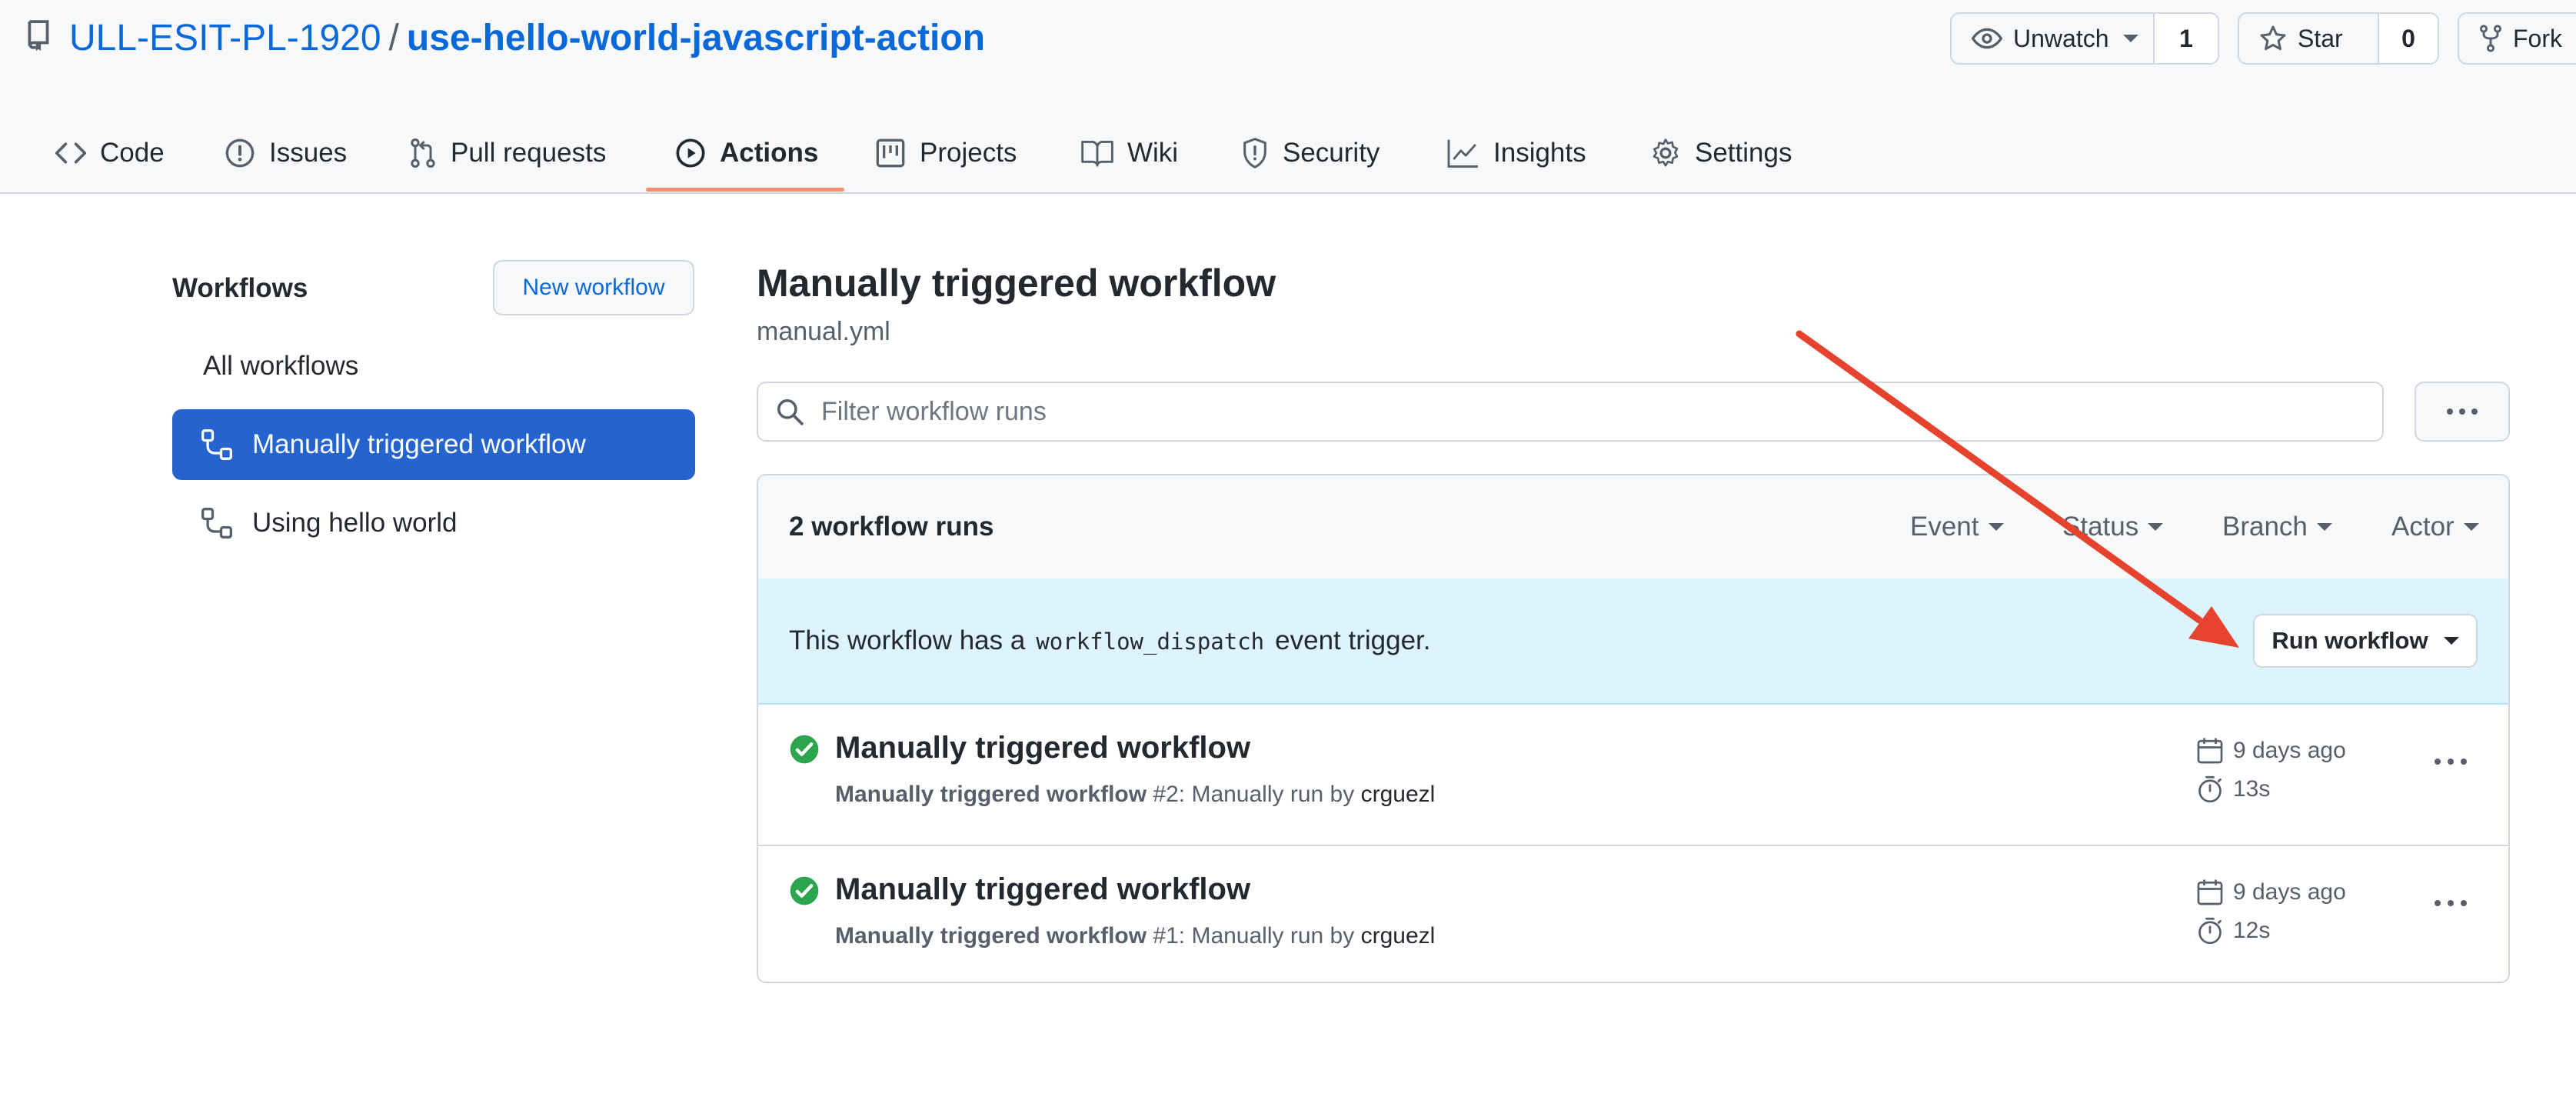  Describe the element at coordinates (2252, 930) in the screenshot. I see `run-duration-text: 12s` at that location.